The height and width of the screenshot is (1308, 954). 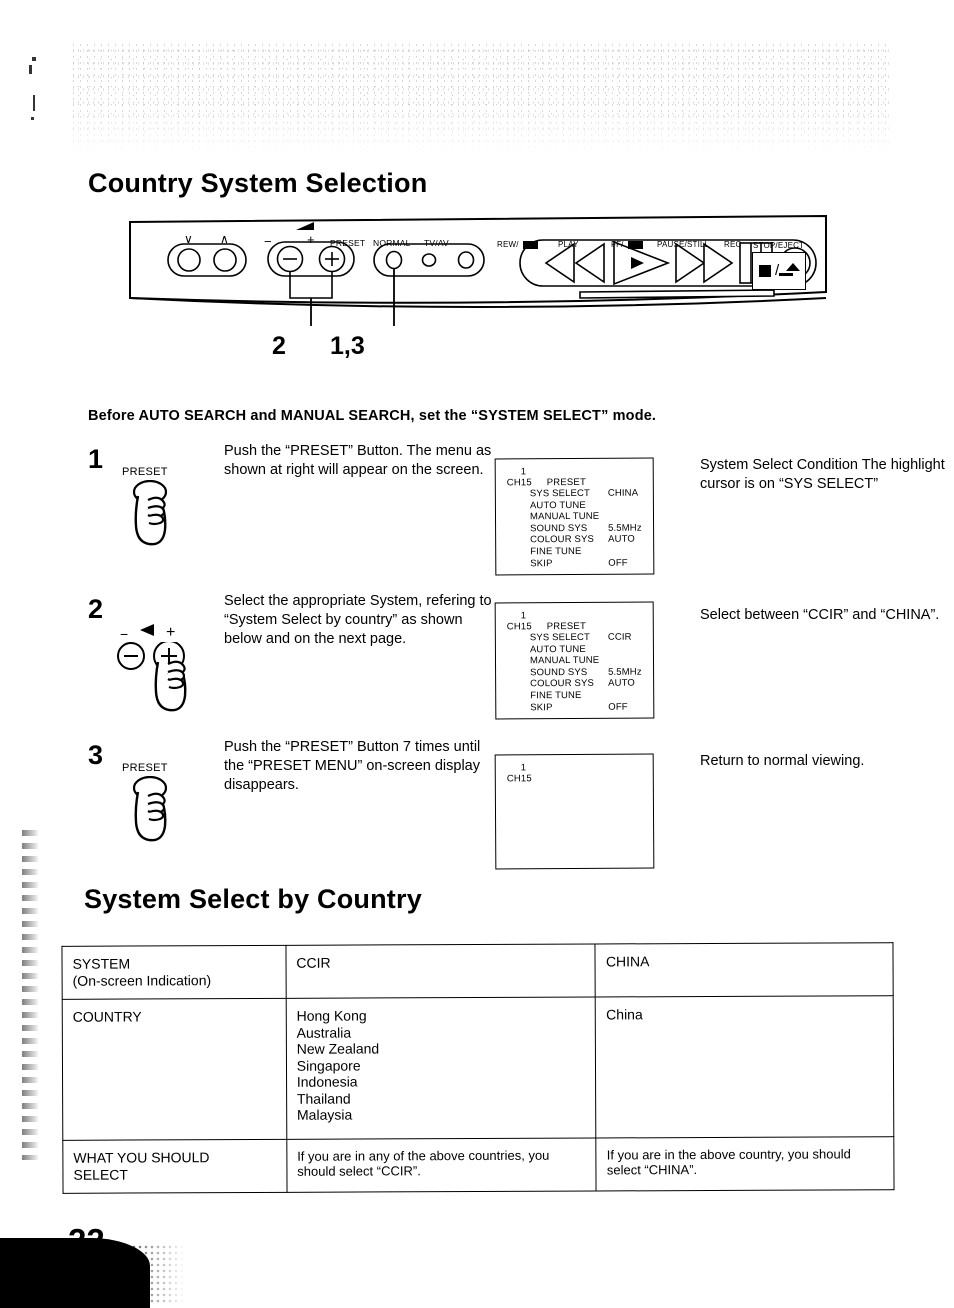 I want to click on panel-label-vol-minus: −, so click(x=268, y=241).